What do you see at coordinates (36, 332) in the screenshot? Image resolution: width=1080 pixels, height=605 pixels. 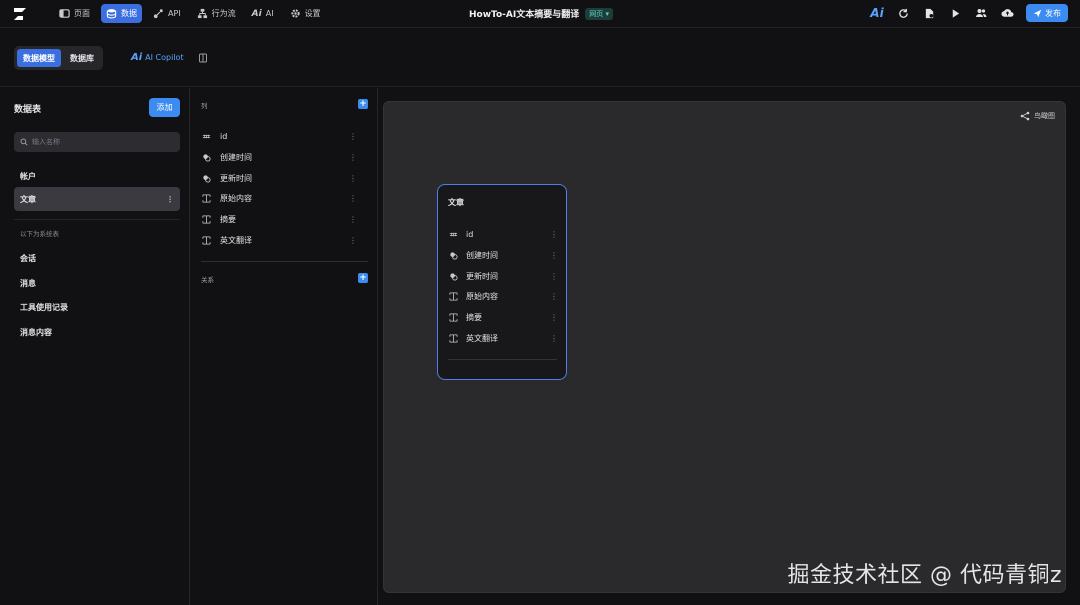 I see `table-item-label: 消息内容` at bounding box center [36, 332].